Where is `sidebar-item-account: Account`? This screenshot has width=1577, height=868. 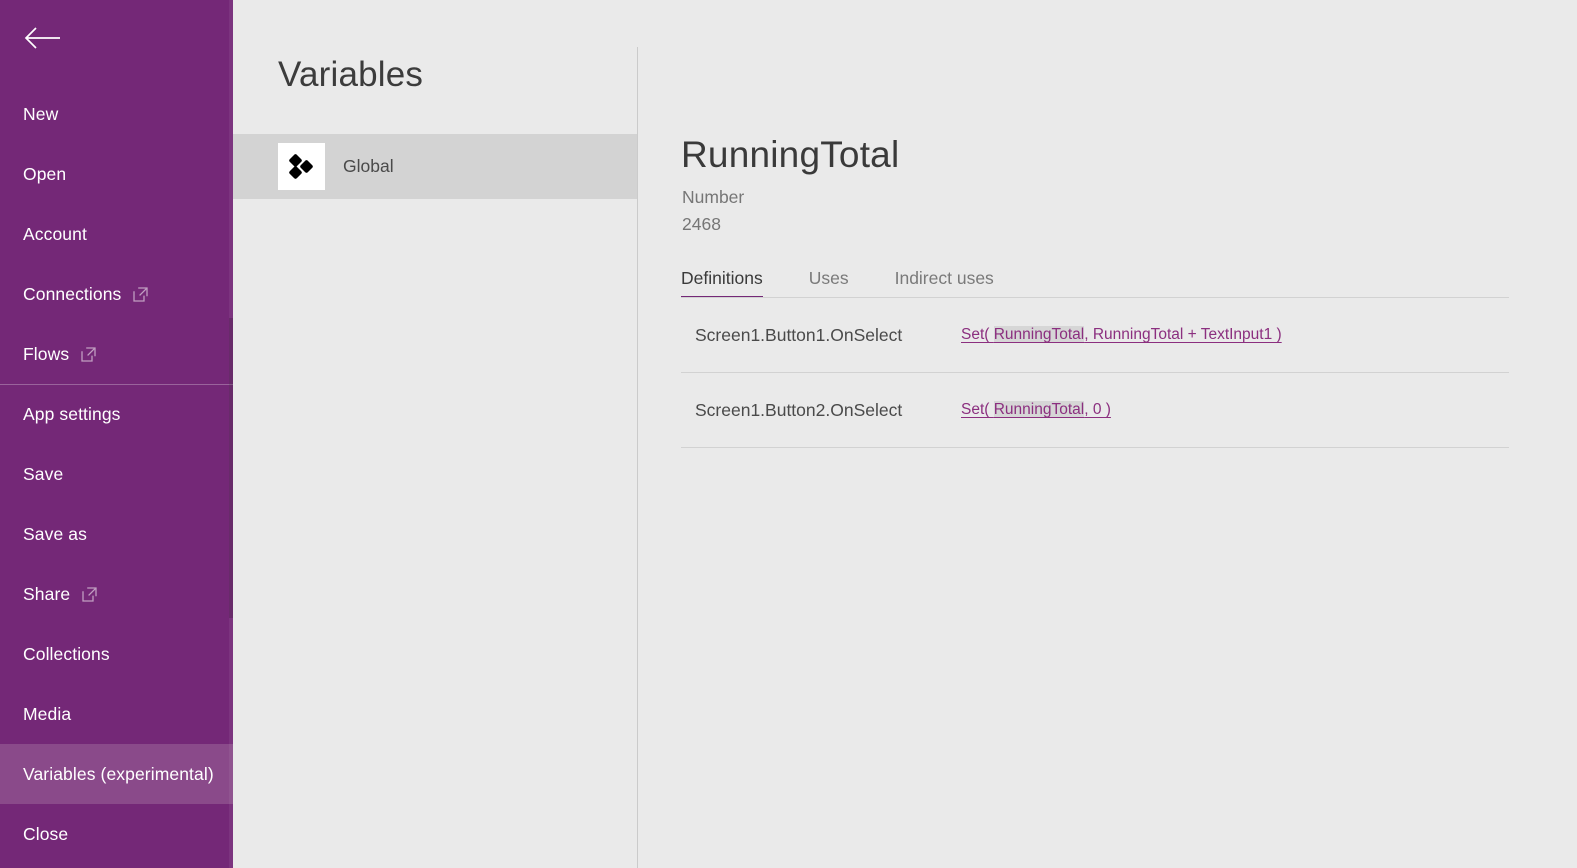 sidebar-item-account: Account is located at coordinates (116, 234).